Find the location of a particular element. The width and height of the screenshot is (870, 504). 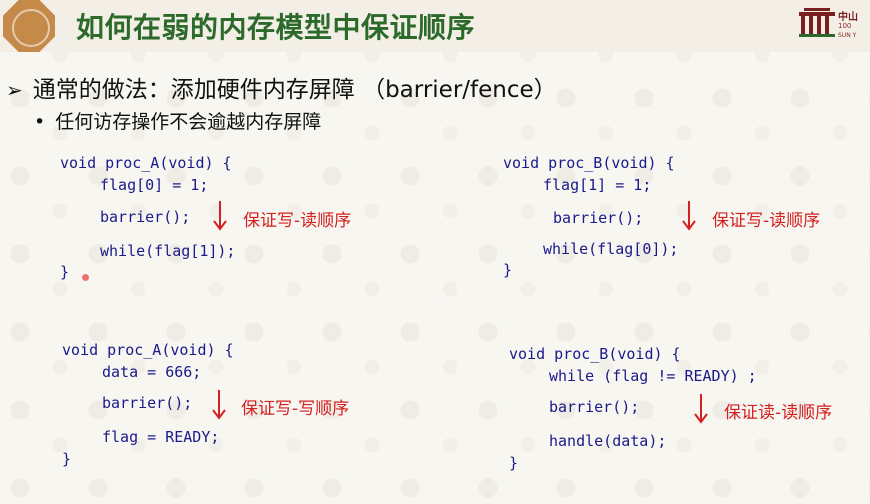

logo-text-name: 中山 is located at coordinates (848, 17).